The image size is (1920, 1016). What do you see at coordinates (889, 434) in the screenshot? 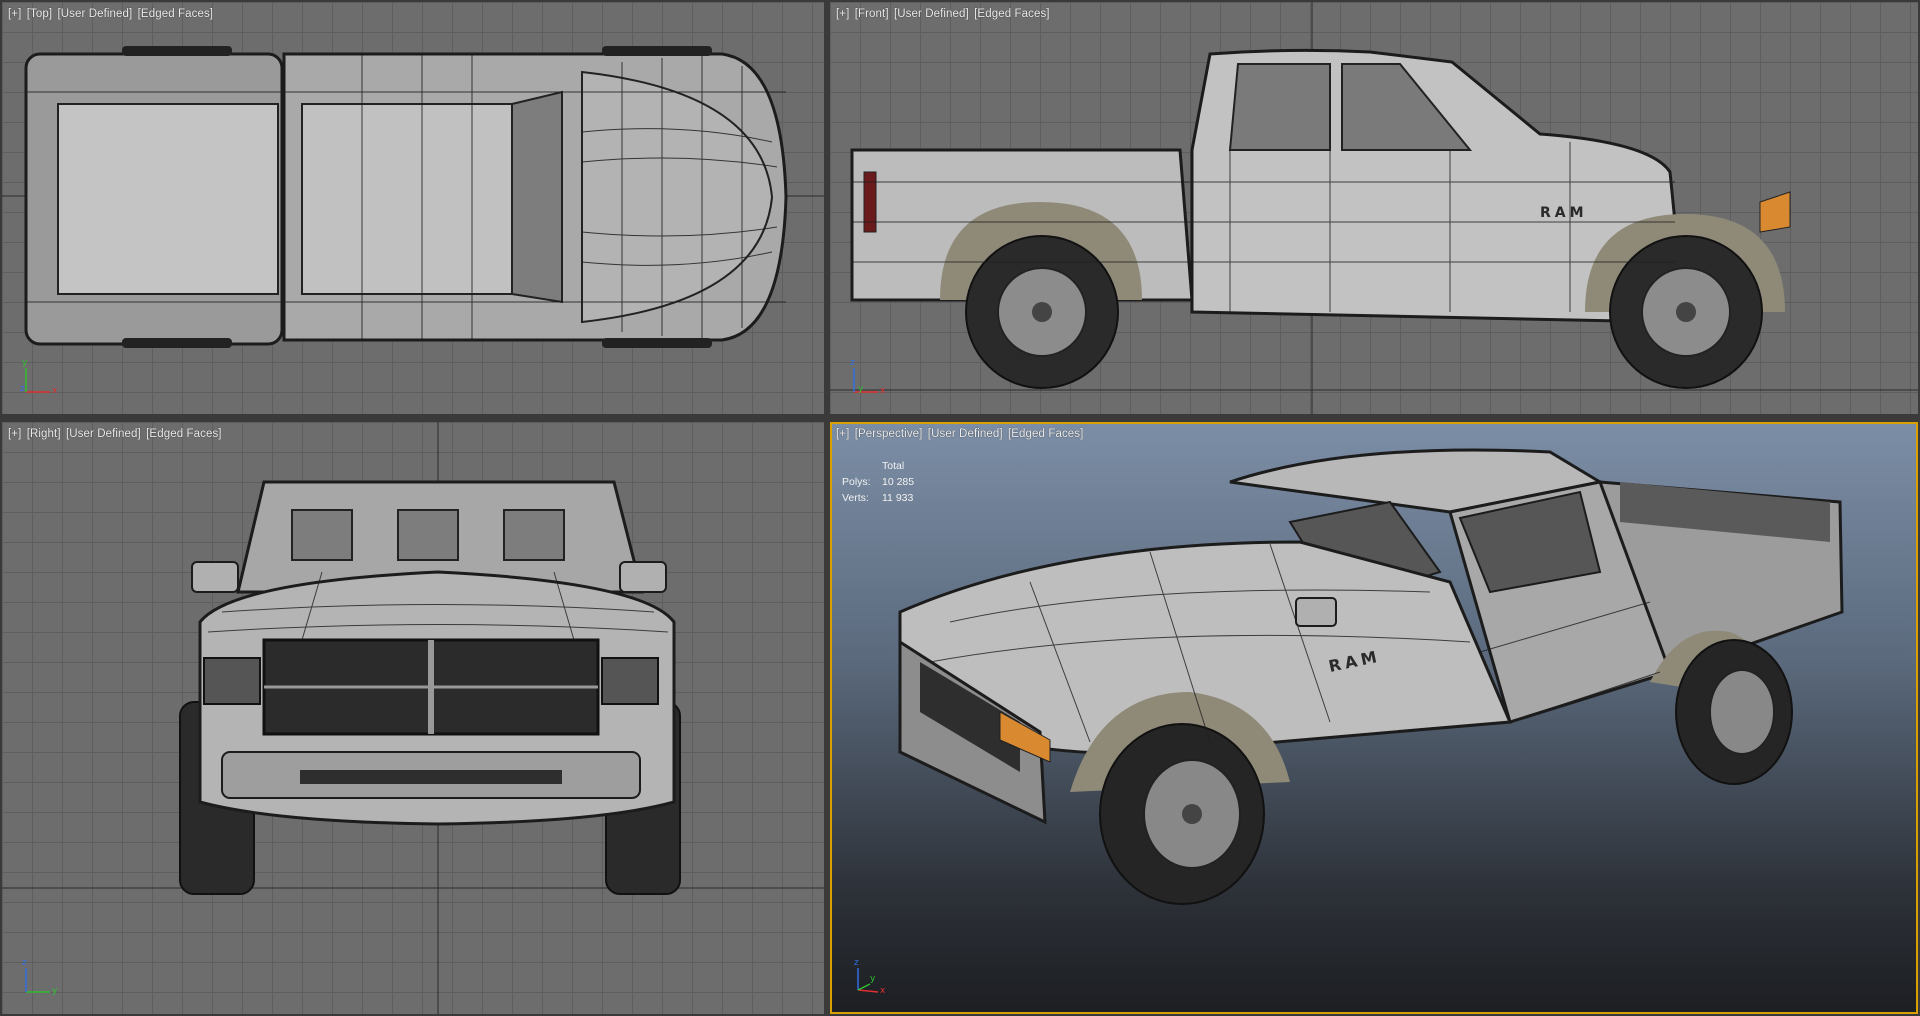
I see `view-type-label: [Perspective]` at bounding box center [889, 434].